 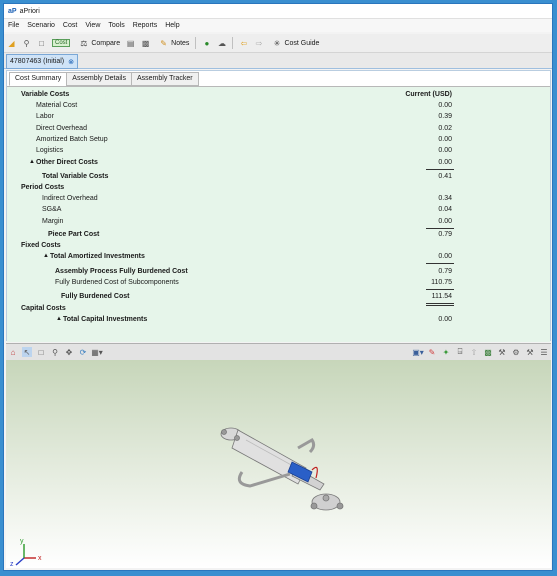 I want to click on forward-arrow-icon: ⇨, so click(x=258, y=43).